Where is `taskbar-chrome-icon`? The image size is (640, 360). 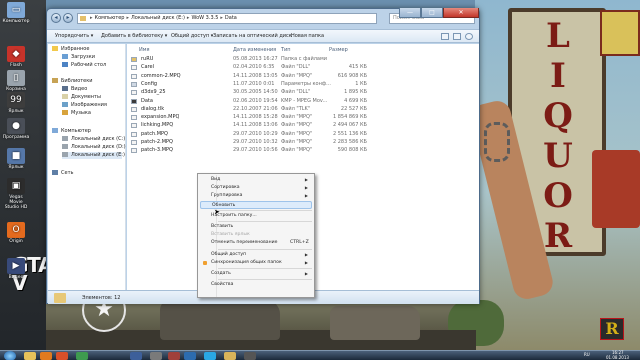 taskbar-chrome-icon is located at coordinates (82, 356).